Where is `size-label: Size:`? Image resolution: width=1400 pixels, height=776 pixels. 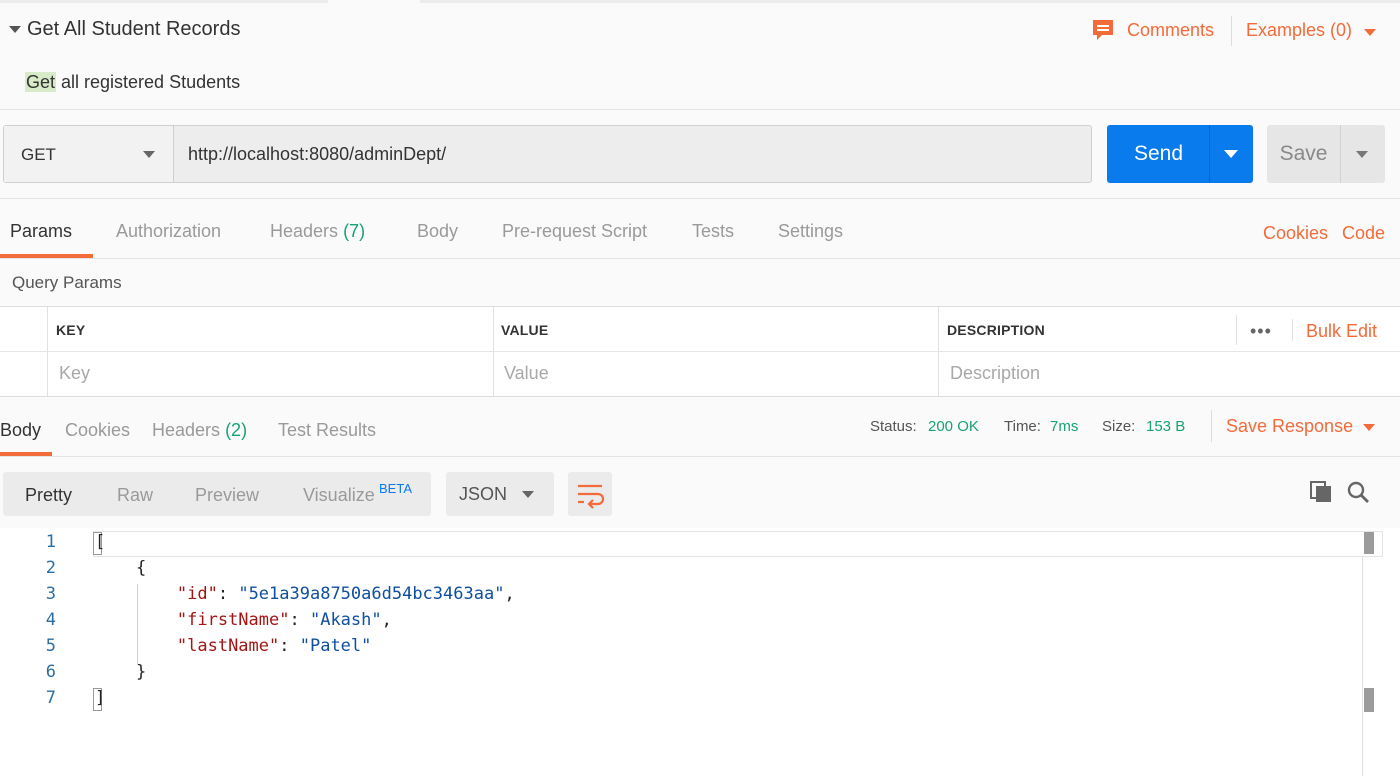
size-label: Size: is located at coordinates (1119, 426).